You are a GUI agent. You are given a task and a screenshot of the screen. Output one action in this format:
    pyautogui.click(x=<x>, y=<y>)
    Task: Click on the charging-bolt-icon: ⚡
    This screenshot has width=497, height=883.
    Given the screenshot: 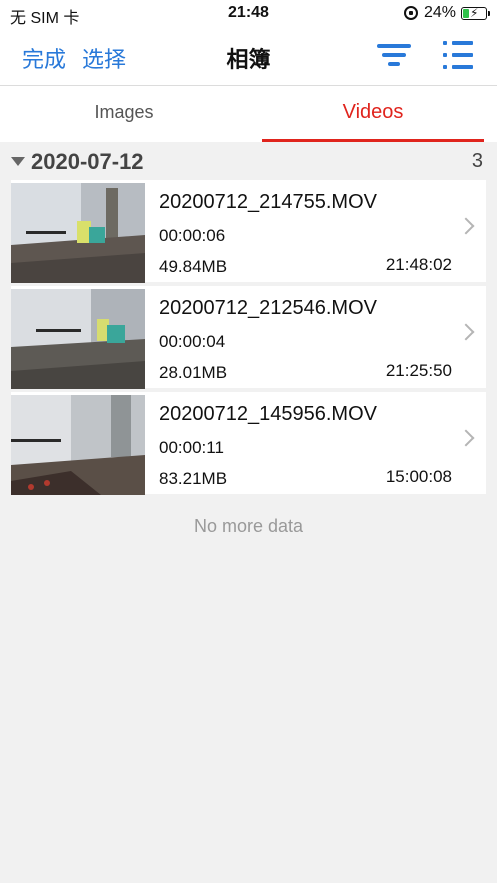 What is the action you would take?
    pyautogui.click(x=474, y=12)
    